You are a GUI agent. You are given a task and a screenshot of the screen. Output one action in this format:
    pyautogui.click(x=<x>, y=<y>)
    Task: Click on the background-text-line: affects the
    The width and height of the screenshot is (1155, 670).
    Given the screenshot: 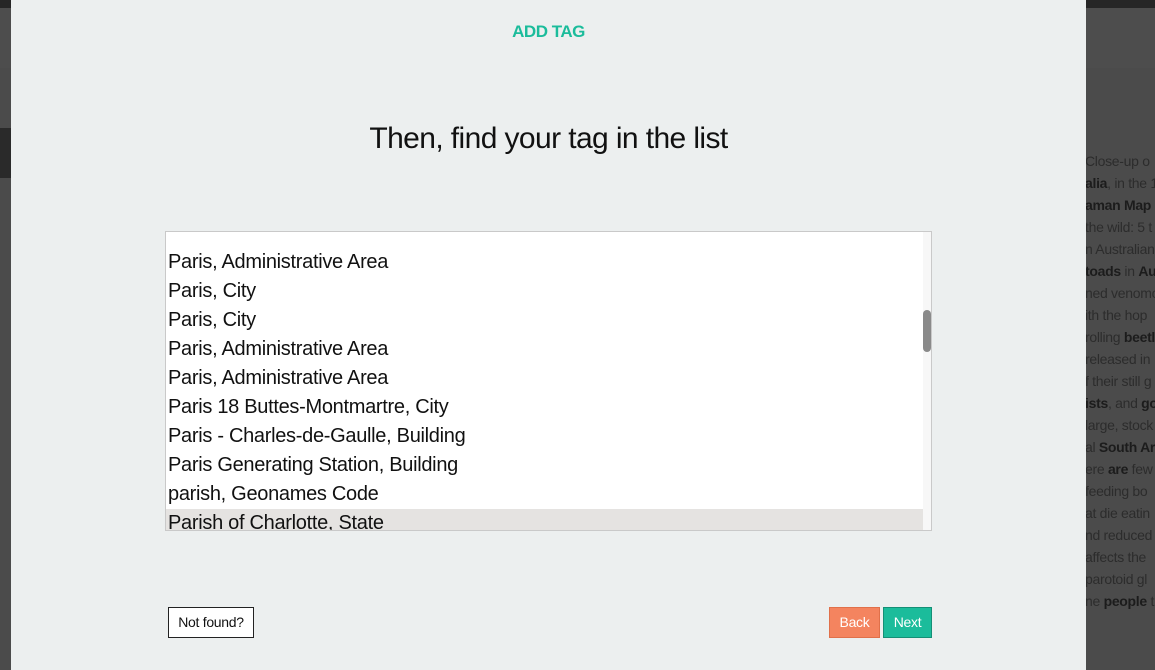 What is the action you would take?
    pyautogui.click(x=1120, y=557)
    